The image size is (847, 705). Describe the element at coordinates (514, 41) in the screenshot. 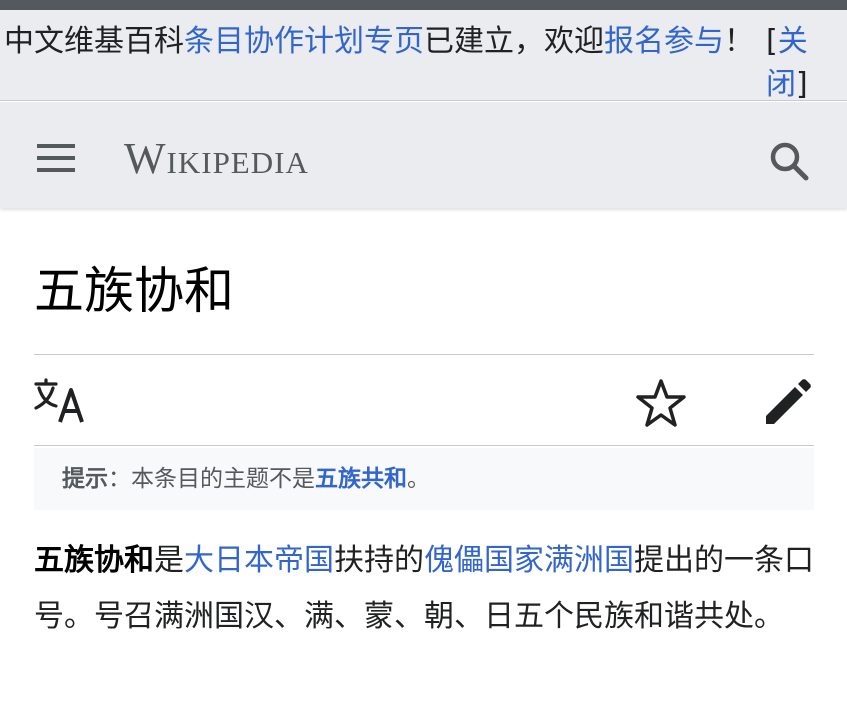

I see `site-notice-text-part: 已建立，欢迎` at that location.